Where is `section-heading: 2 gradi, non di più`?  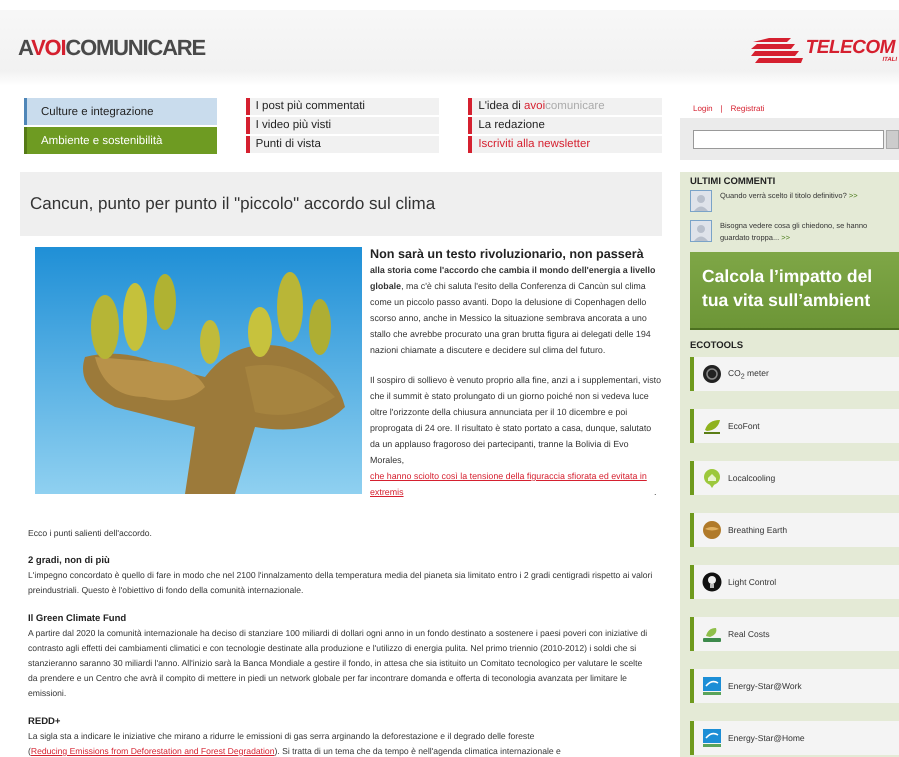 section-heading: 2 gradi, non di più is located at coordinates (69, 561).